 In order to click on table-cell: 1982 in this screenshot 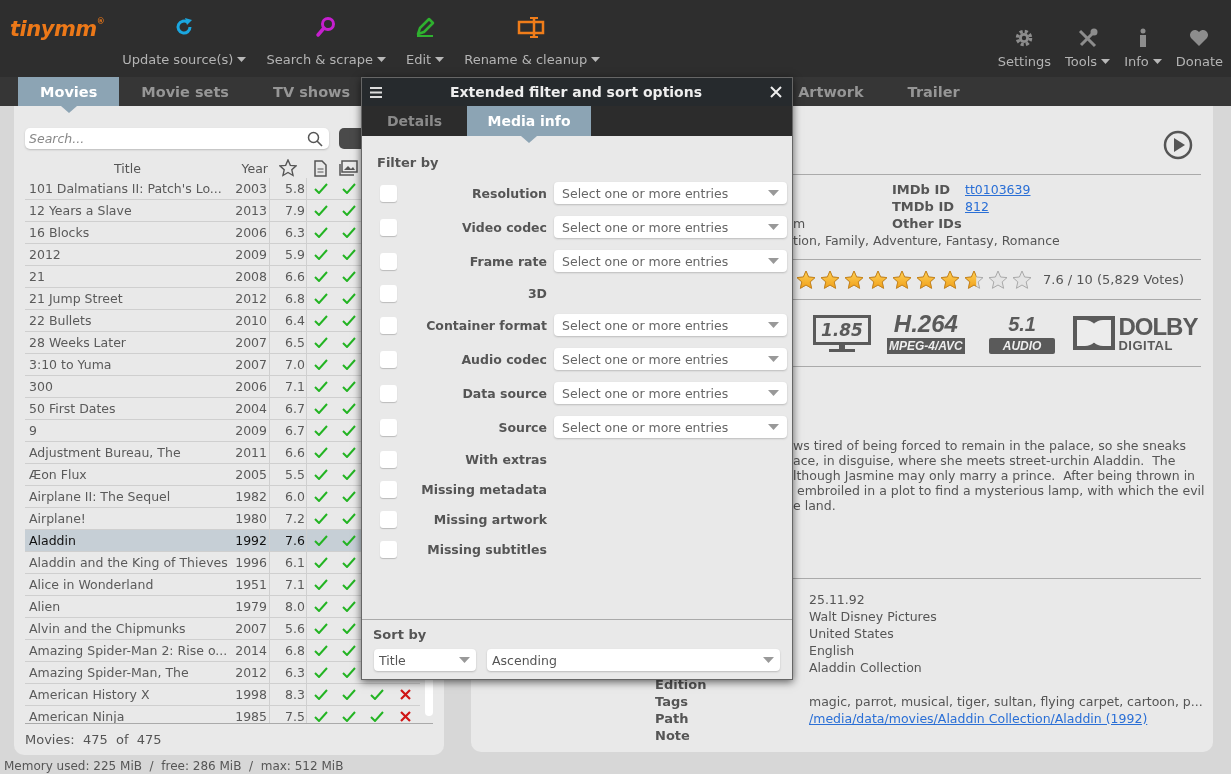, I will do `click(250, 496)`.